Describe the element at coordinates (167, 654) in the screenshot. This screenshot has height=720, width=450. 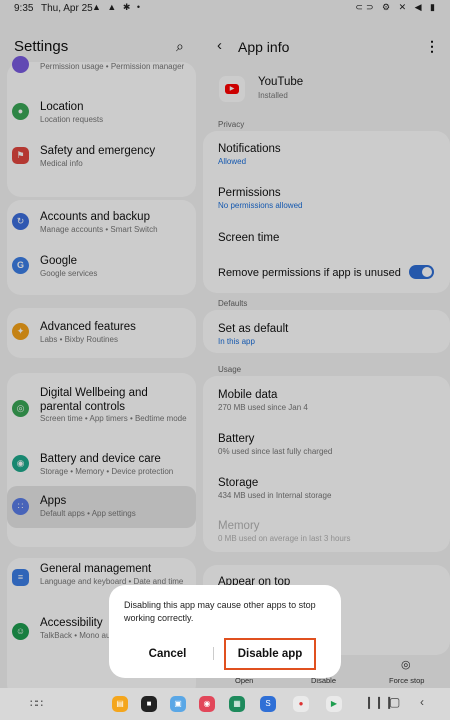
I see `cancel-button: Cancel` at that location.